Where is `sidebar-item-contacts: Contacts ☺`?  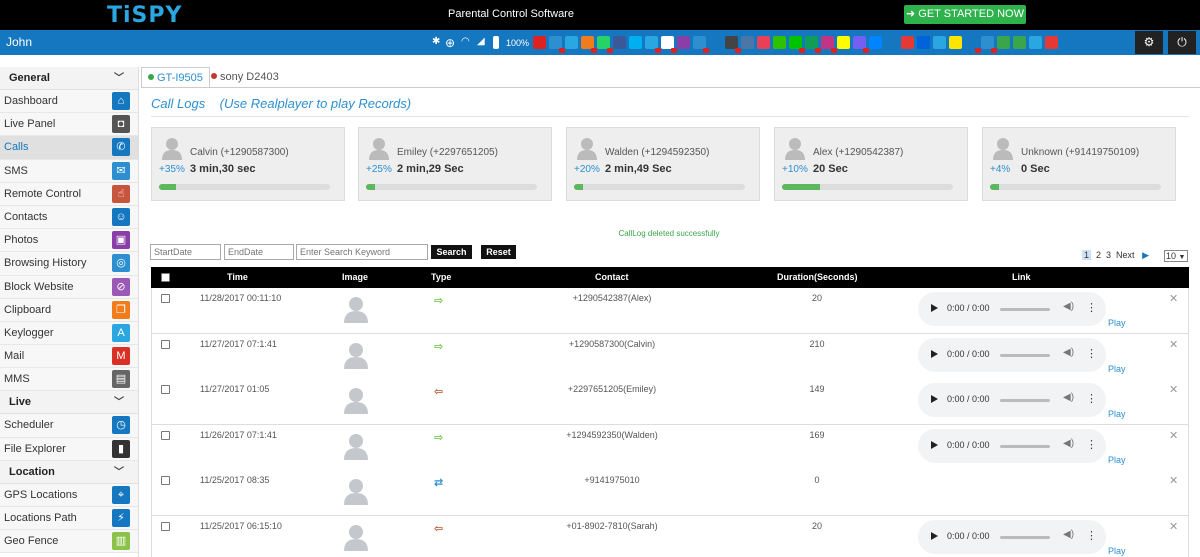
sidebar-item-contacts: Contacts ☺ is located at coordinates (69, 217).